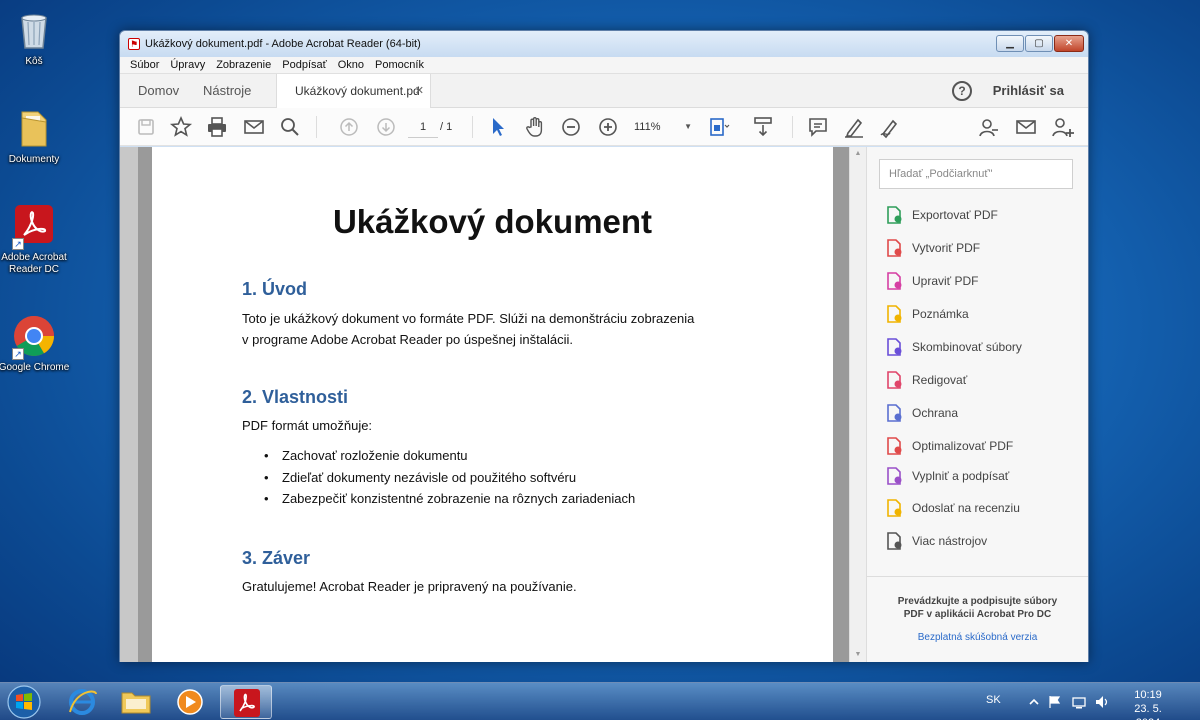  I want to click on menu-help: Pomocník, so click(399, 65).